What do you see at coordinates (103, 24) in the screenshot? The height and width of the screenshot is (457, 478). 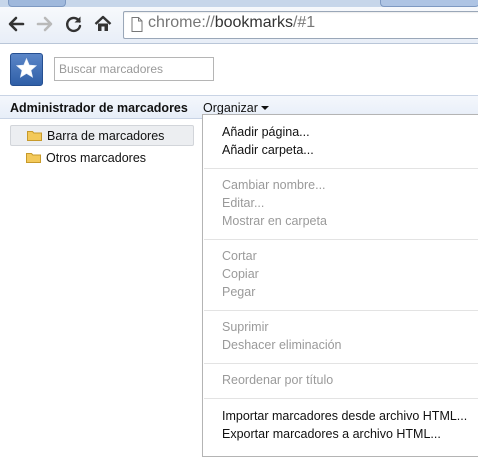 I see `home-icon` at bounding box center [103, 24].